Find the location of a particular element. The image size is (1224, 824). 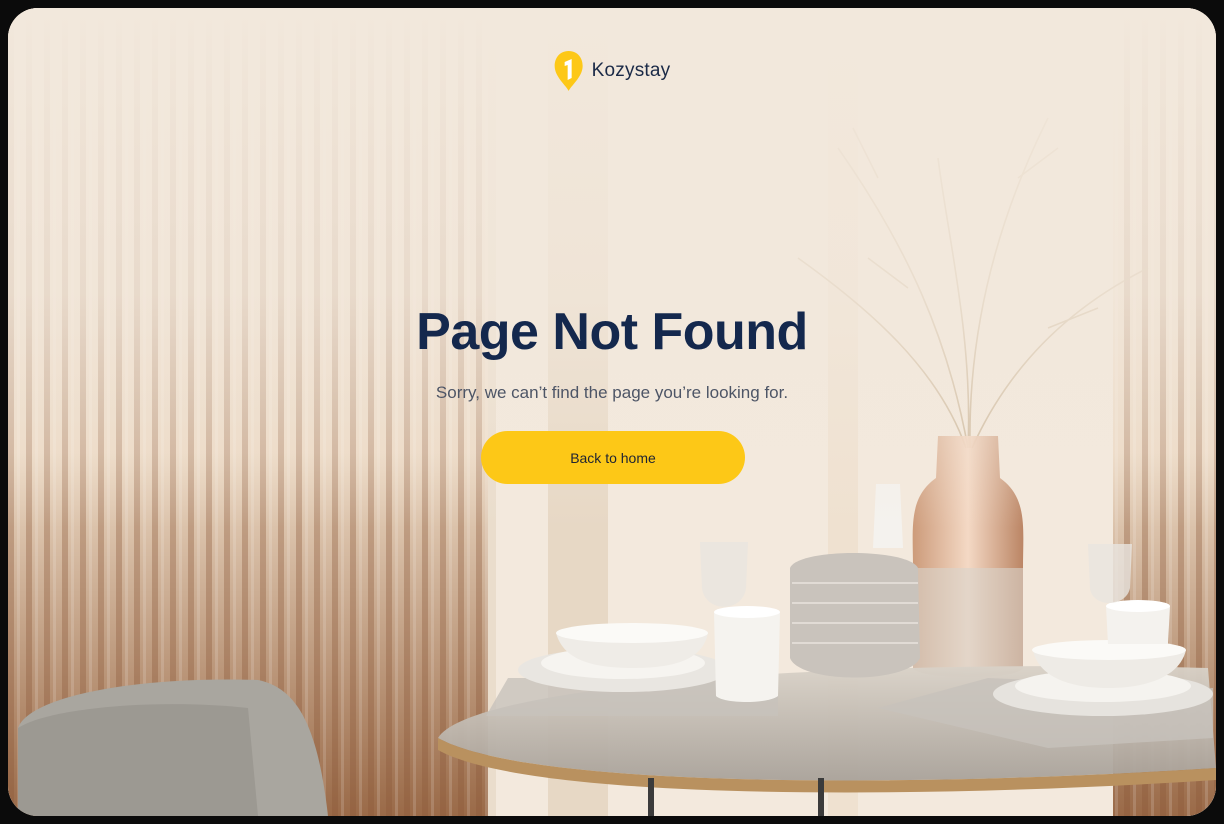

page-title: Page Not Found is located at coordinates (612, 332).